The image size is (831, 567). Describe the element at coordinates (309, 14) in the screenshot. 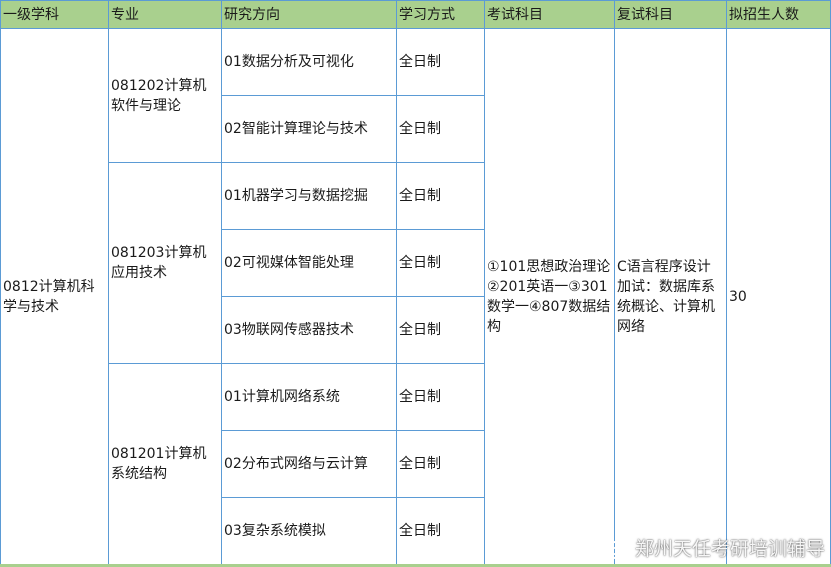

I see `header-direction: 研究方向` at that location.